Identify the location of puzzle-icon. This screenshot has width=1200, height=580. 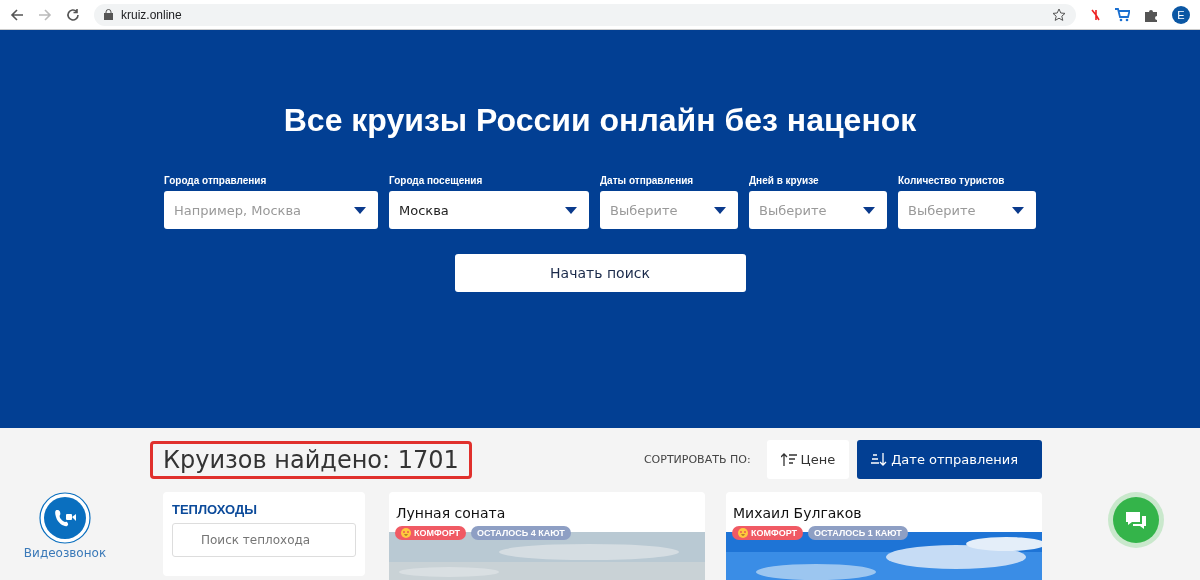
(1151, 14).